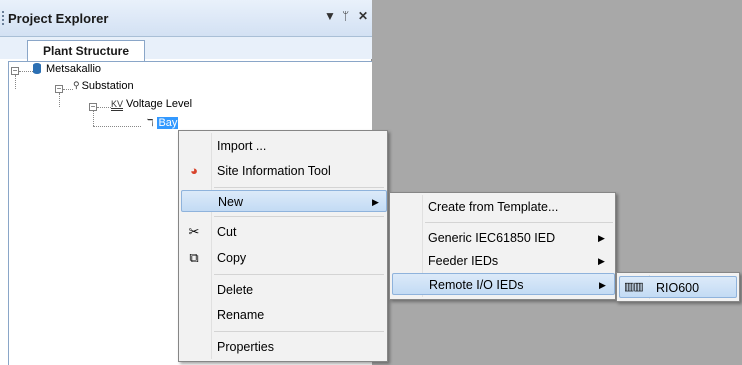  What do you see at coordinates (284, 201) in the screenshot?
I see `menu-item-new: New ▶` at bounding box center [284, 201].